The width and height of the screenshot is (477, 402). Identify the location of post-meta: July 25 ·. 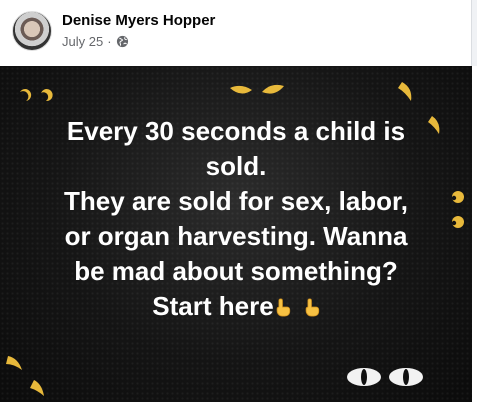
(95, 41).